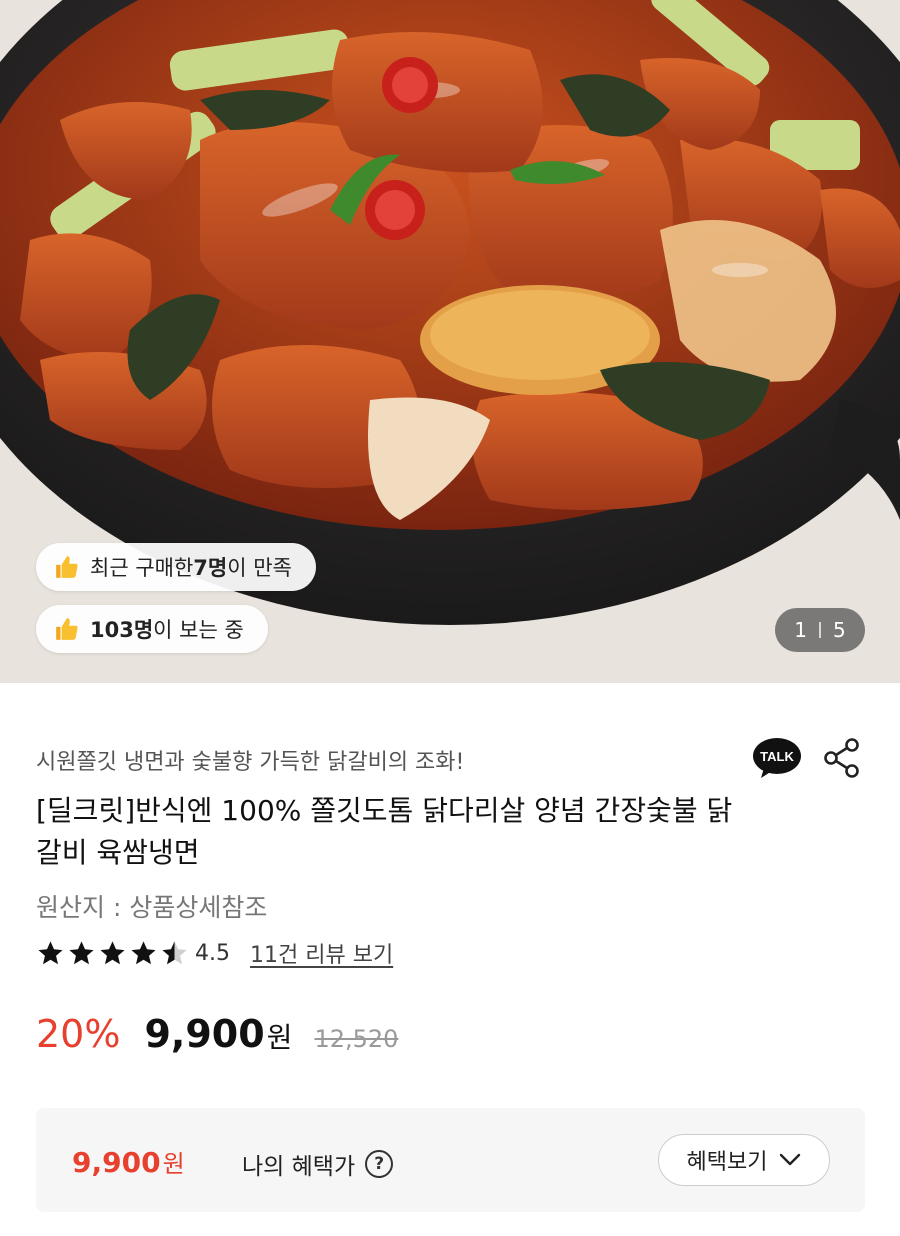 This screenshot has height=1236, width=900. Describe the element at coordinates (198, 630) in the screenshot. I see `badge-viewing-suffix: 이 보는 중` at that location.